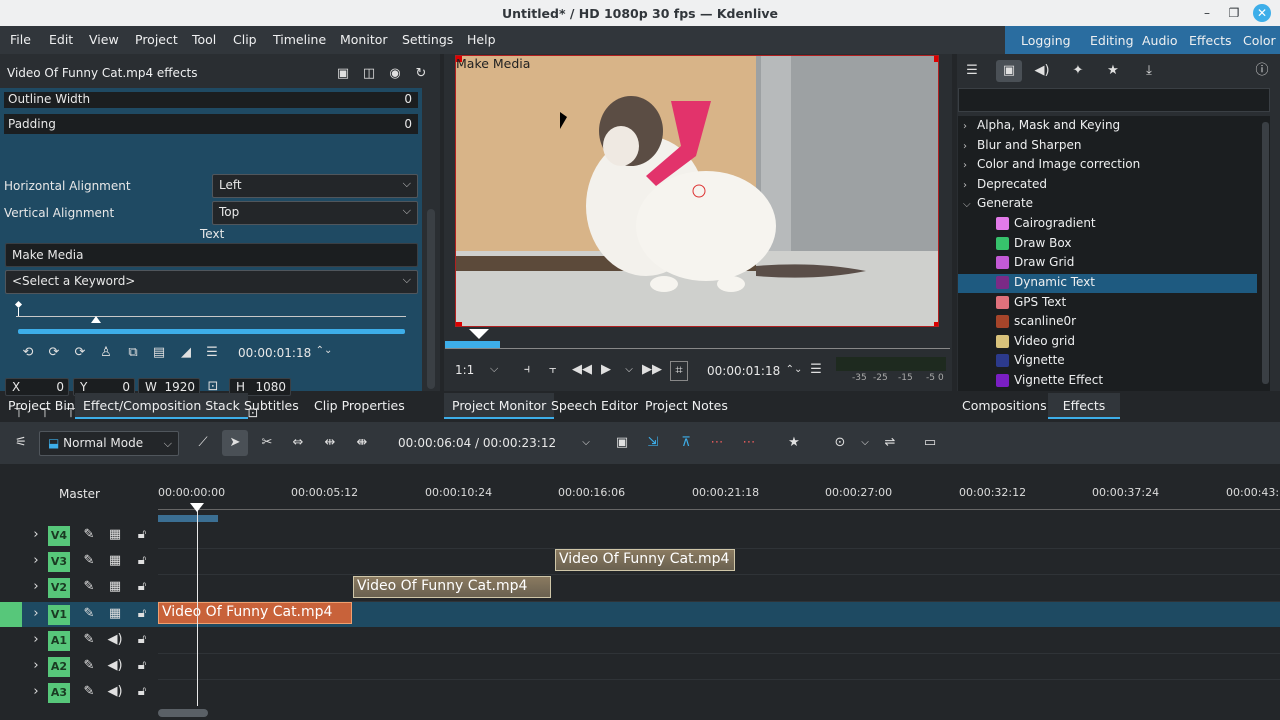 The height and width of the screenshot is (720, 1280). Describe the element at coordinates (1012, 184) in the screenshot. I see `category-deprecated: Deprecated` at that location.